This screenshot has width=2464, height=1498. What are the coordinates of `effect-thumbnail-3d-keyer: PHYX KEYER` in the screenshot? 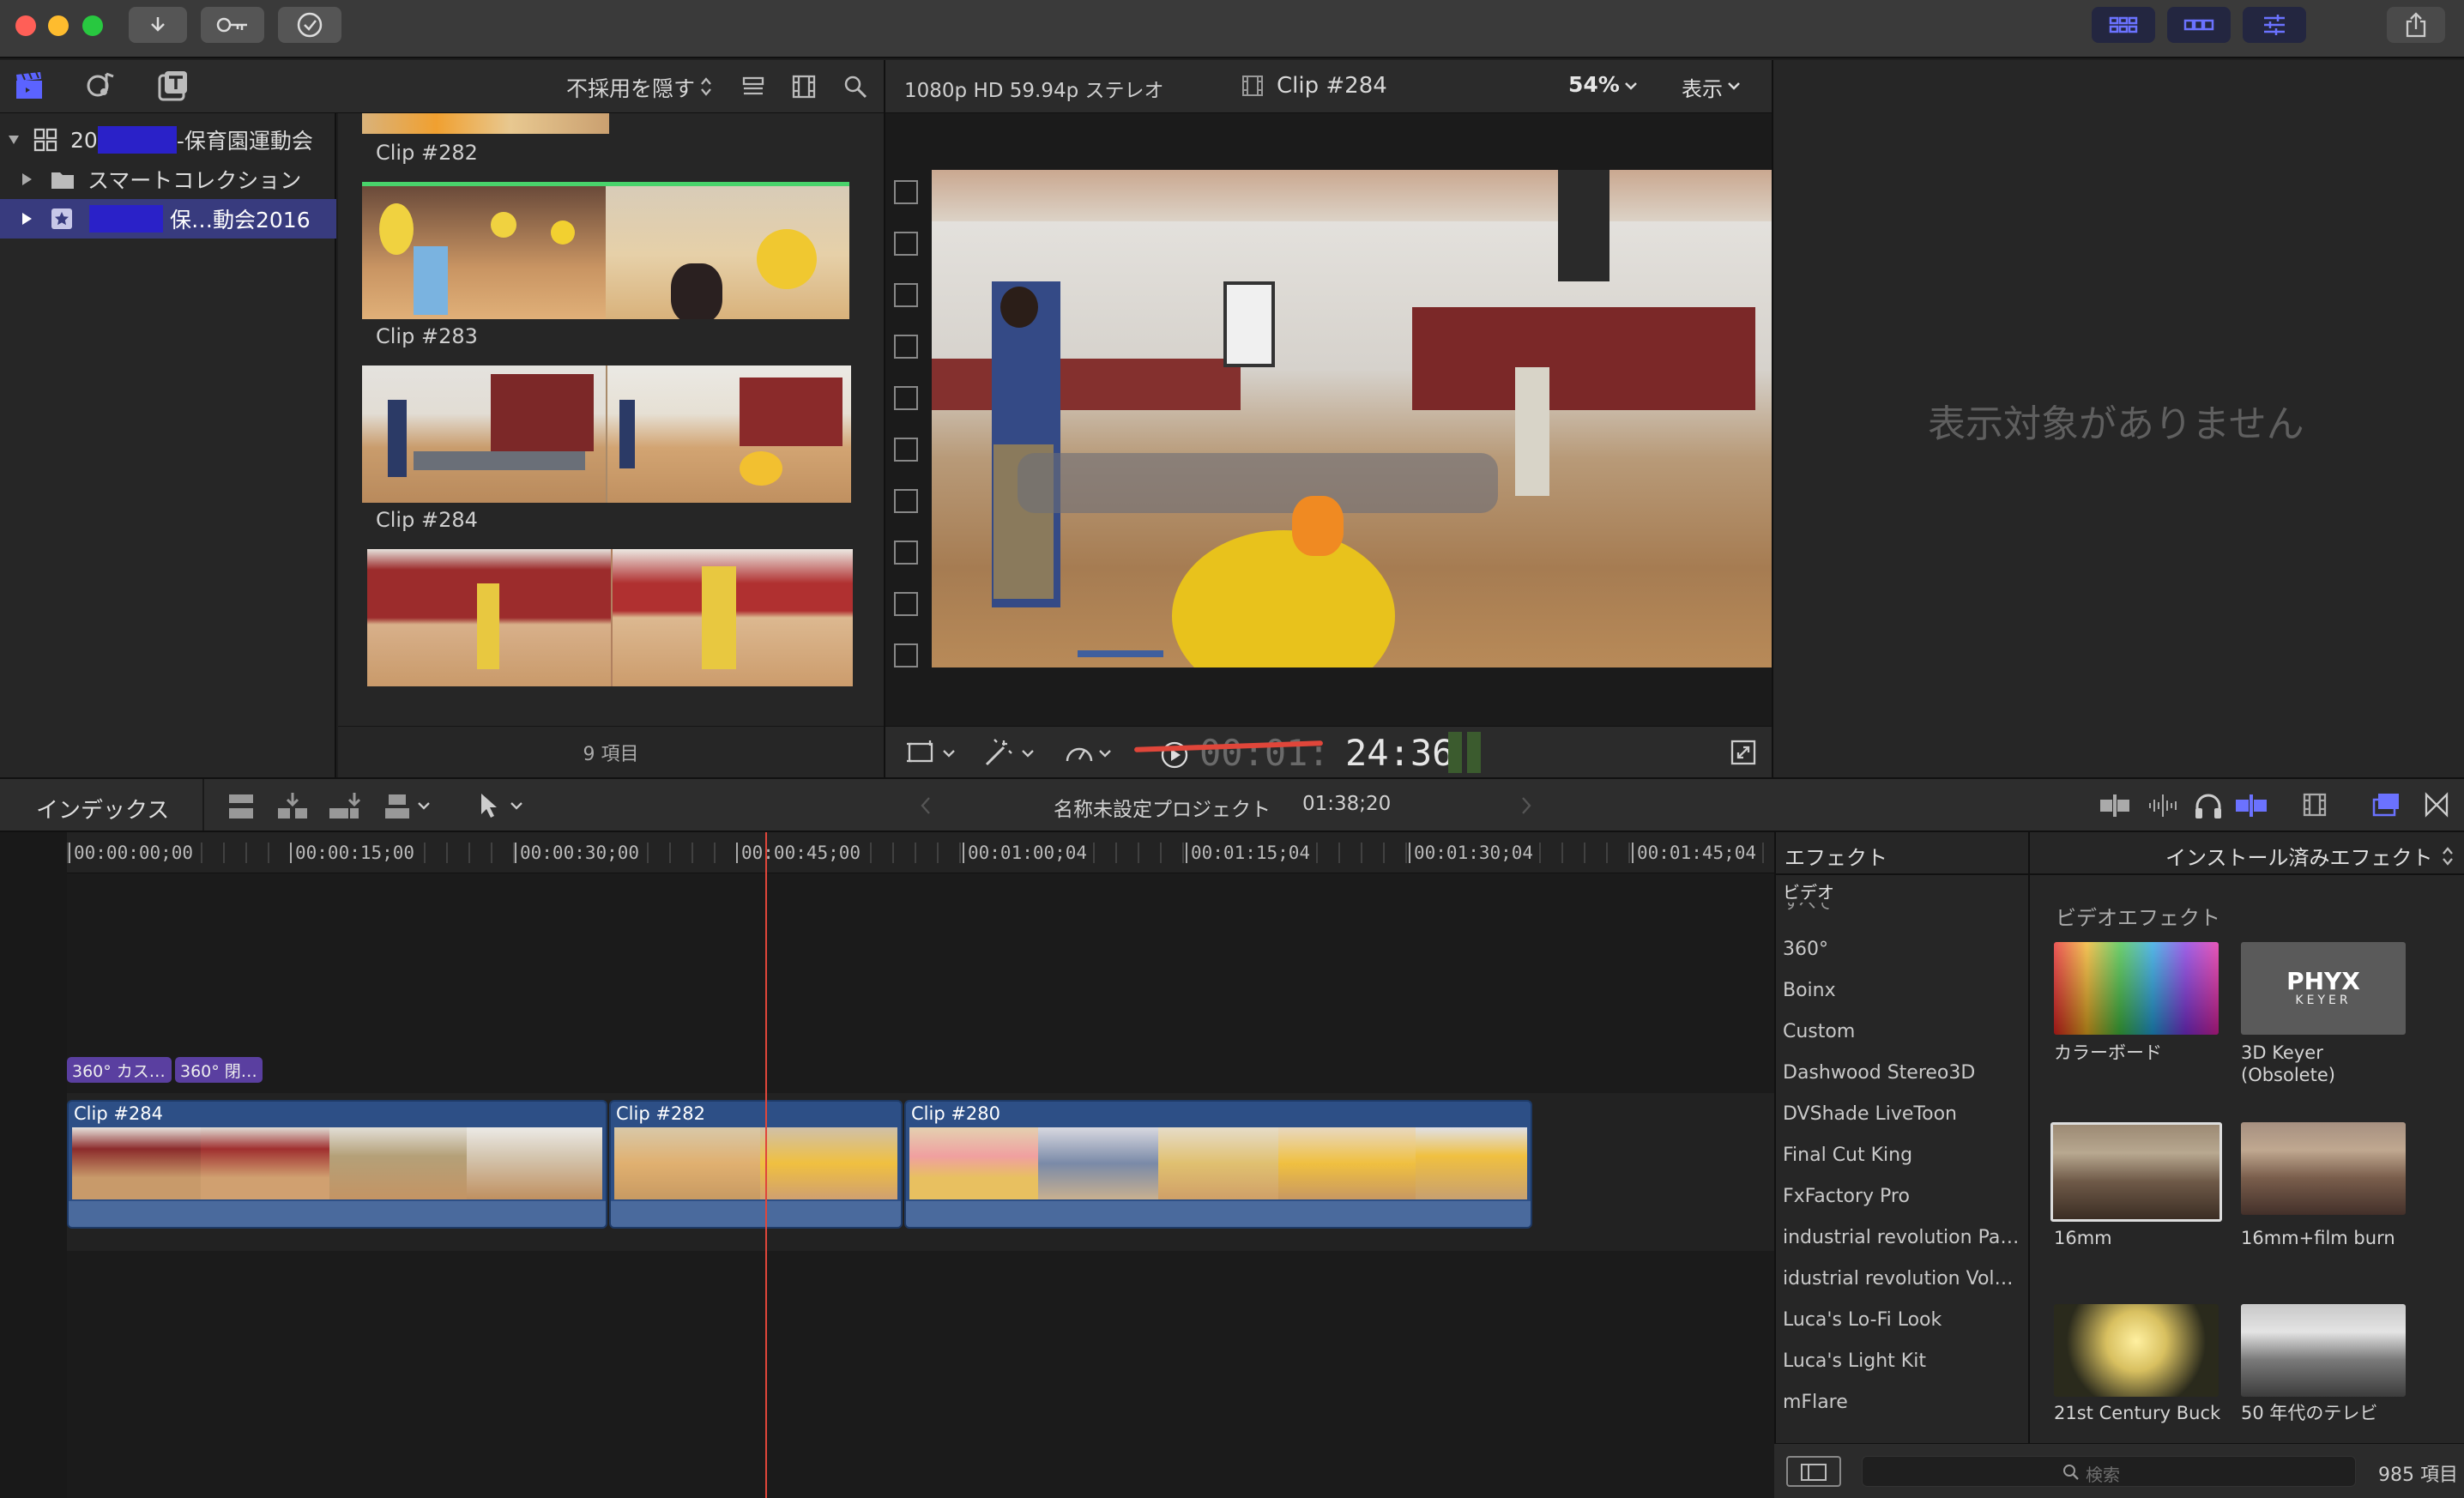 It's located at (2323, 988).